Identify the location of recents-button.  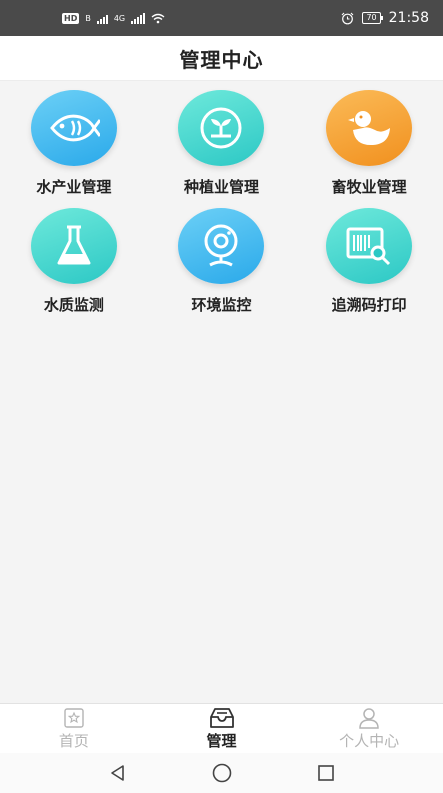
(326, 773).